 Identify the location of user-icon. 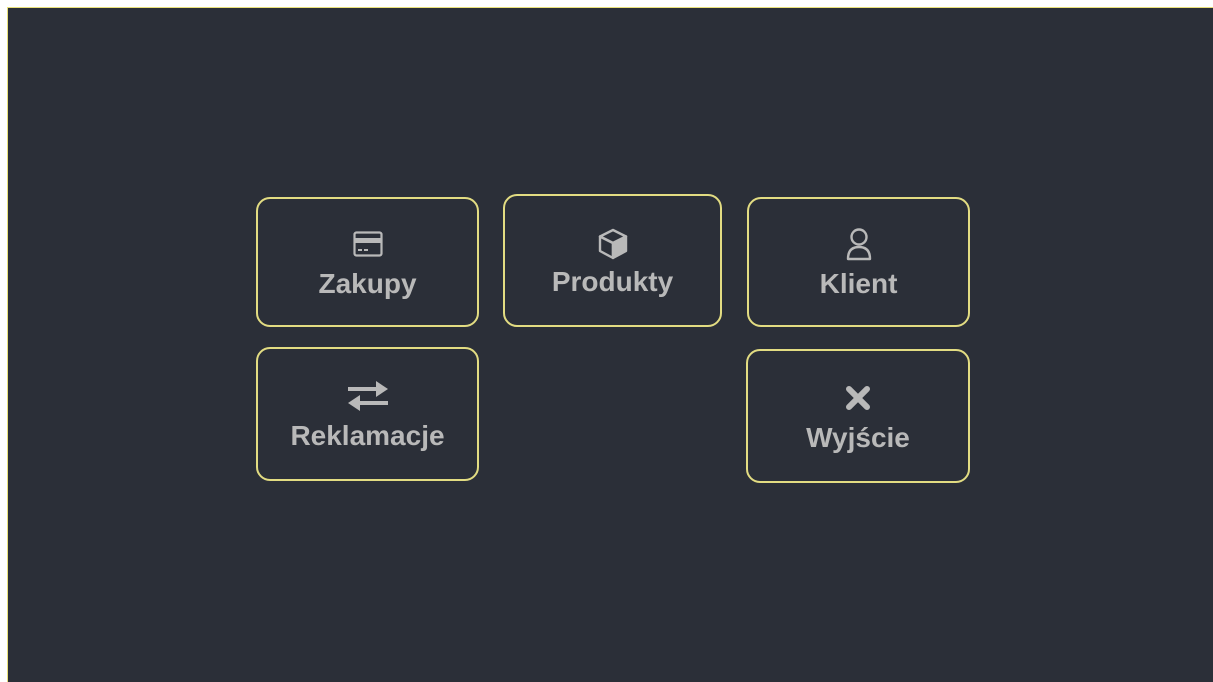
(859, 244).